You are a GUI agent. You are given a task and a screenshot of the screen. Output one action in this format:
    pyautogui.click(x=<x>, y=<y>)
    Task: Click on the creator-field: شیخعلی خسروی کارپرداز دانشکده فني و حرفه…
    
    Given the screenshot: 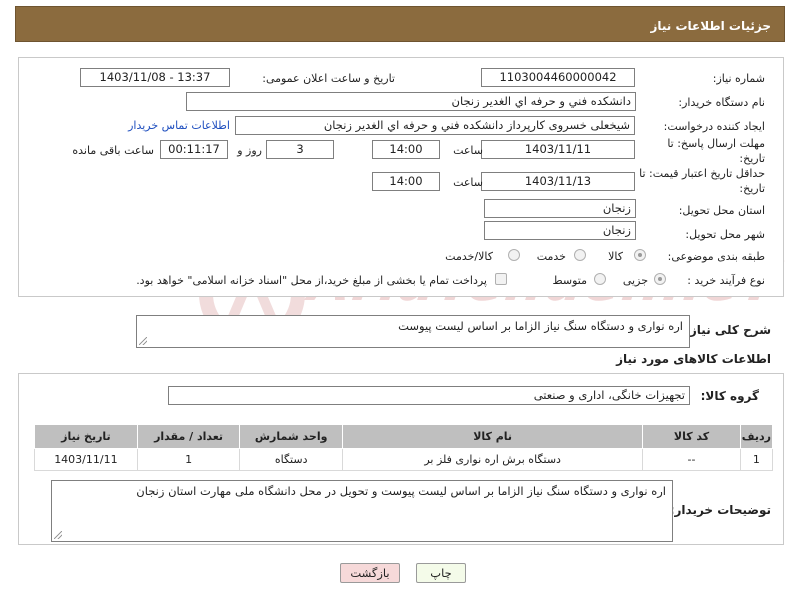 What is the action you would take?
    pyautogui.click(x=435, y=125)
    